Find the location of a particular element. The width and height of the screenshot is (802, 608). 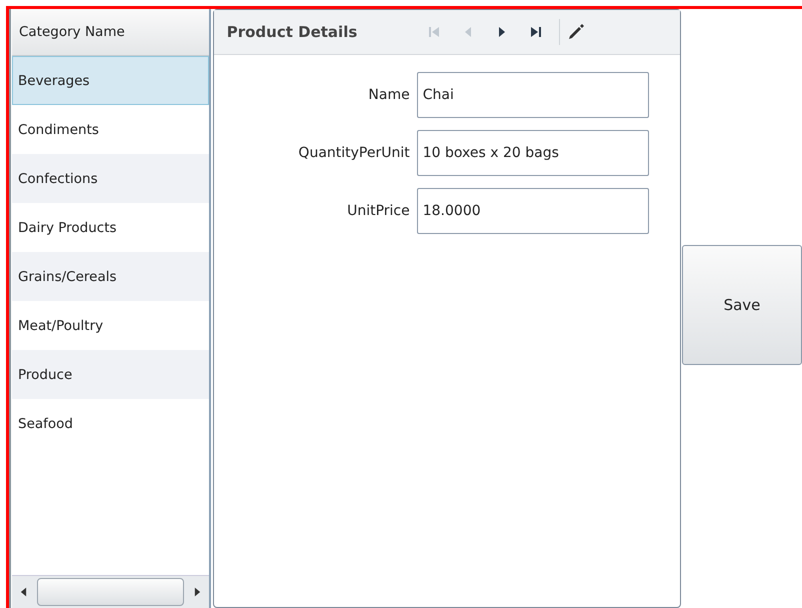

category-row: Dairy Products is located at coordinates (110, 227).